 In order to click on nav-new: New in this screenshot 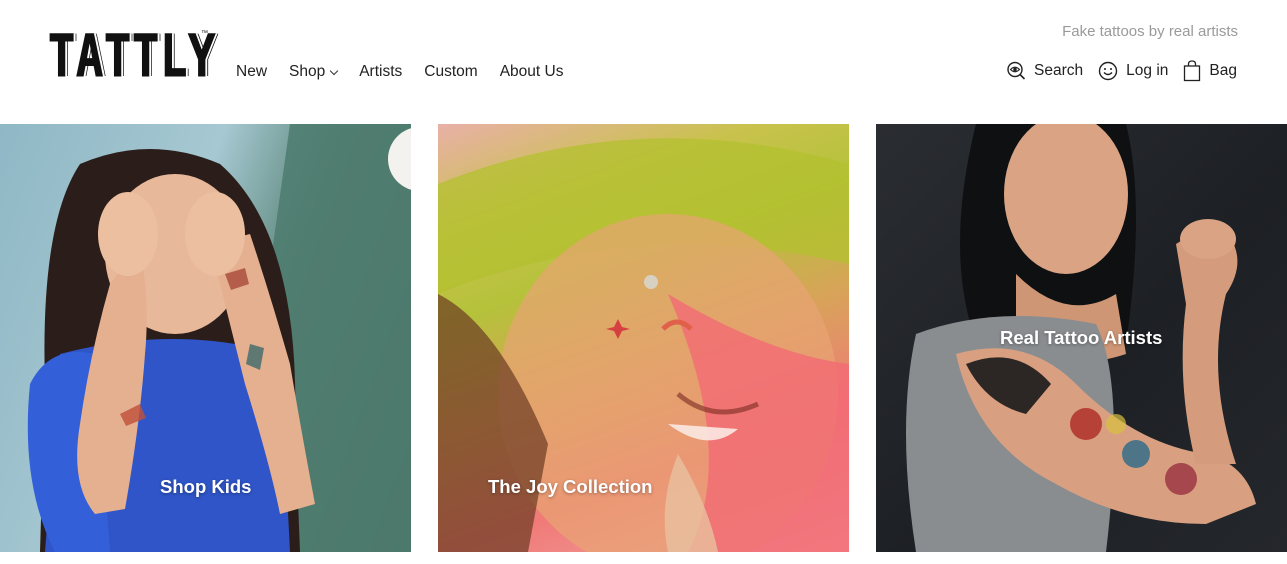, I will do `click(251, 72)`.